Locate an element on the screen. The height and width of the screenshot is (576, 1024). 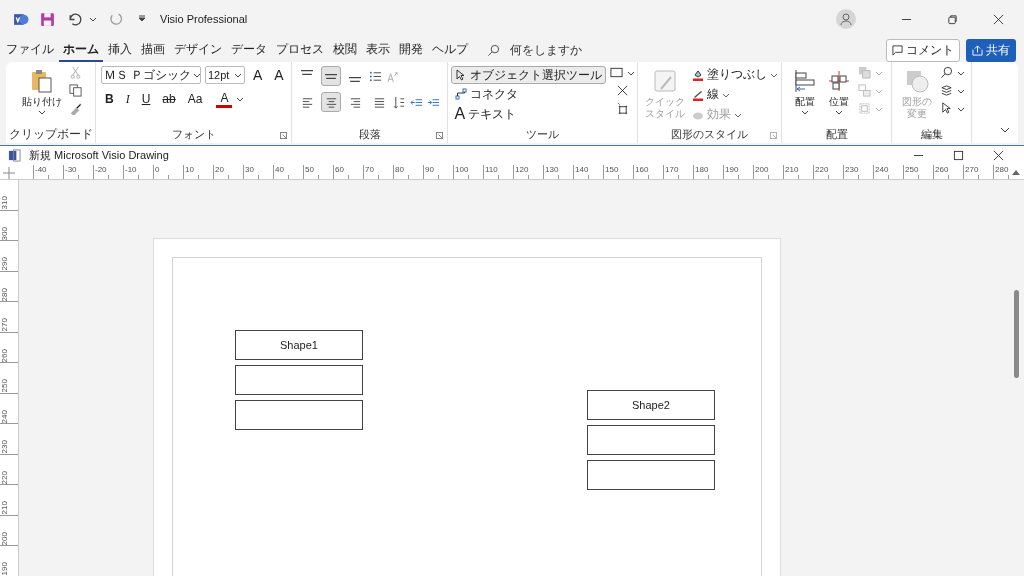
ruler-label: 300 is located at coordinates (4, 232).